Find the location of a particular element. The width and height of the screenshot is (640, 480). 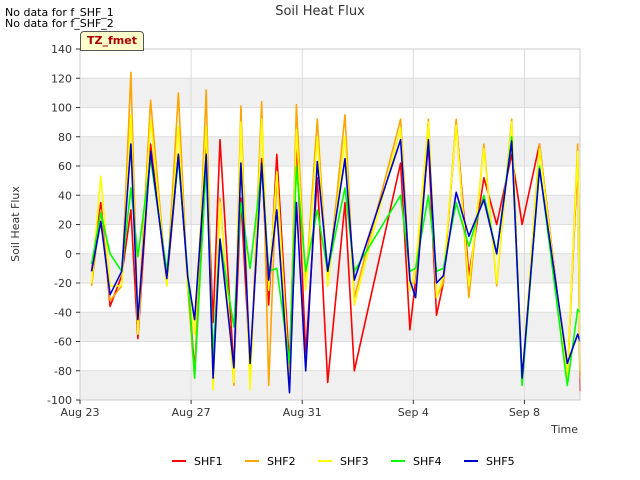

legend: SHF1 SHF2 SHF3 SHF4 SHF5 is located at coordinates (320, 461).